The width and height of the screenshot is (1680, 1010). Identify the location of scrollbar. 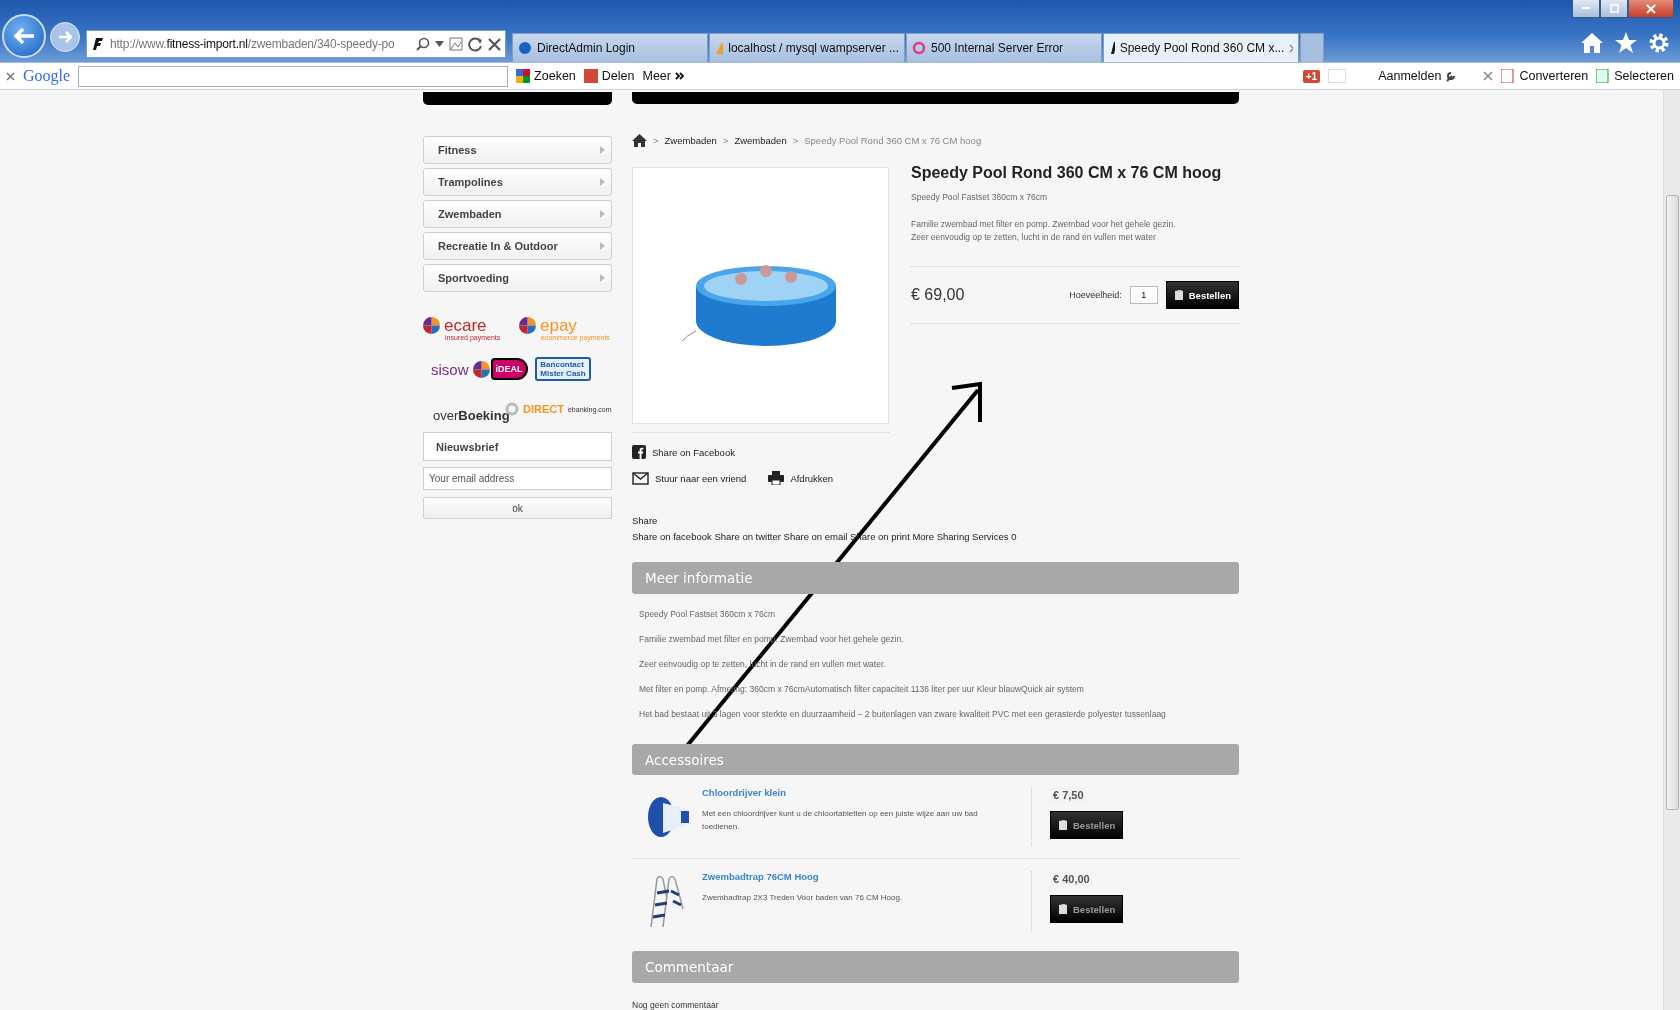
(1671, 550).